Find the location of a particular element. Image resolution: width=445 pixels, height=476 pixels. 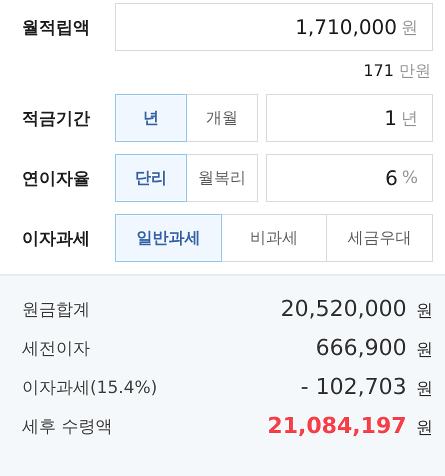

segment-option: 개월 is located at coordinates (222, 118).